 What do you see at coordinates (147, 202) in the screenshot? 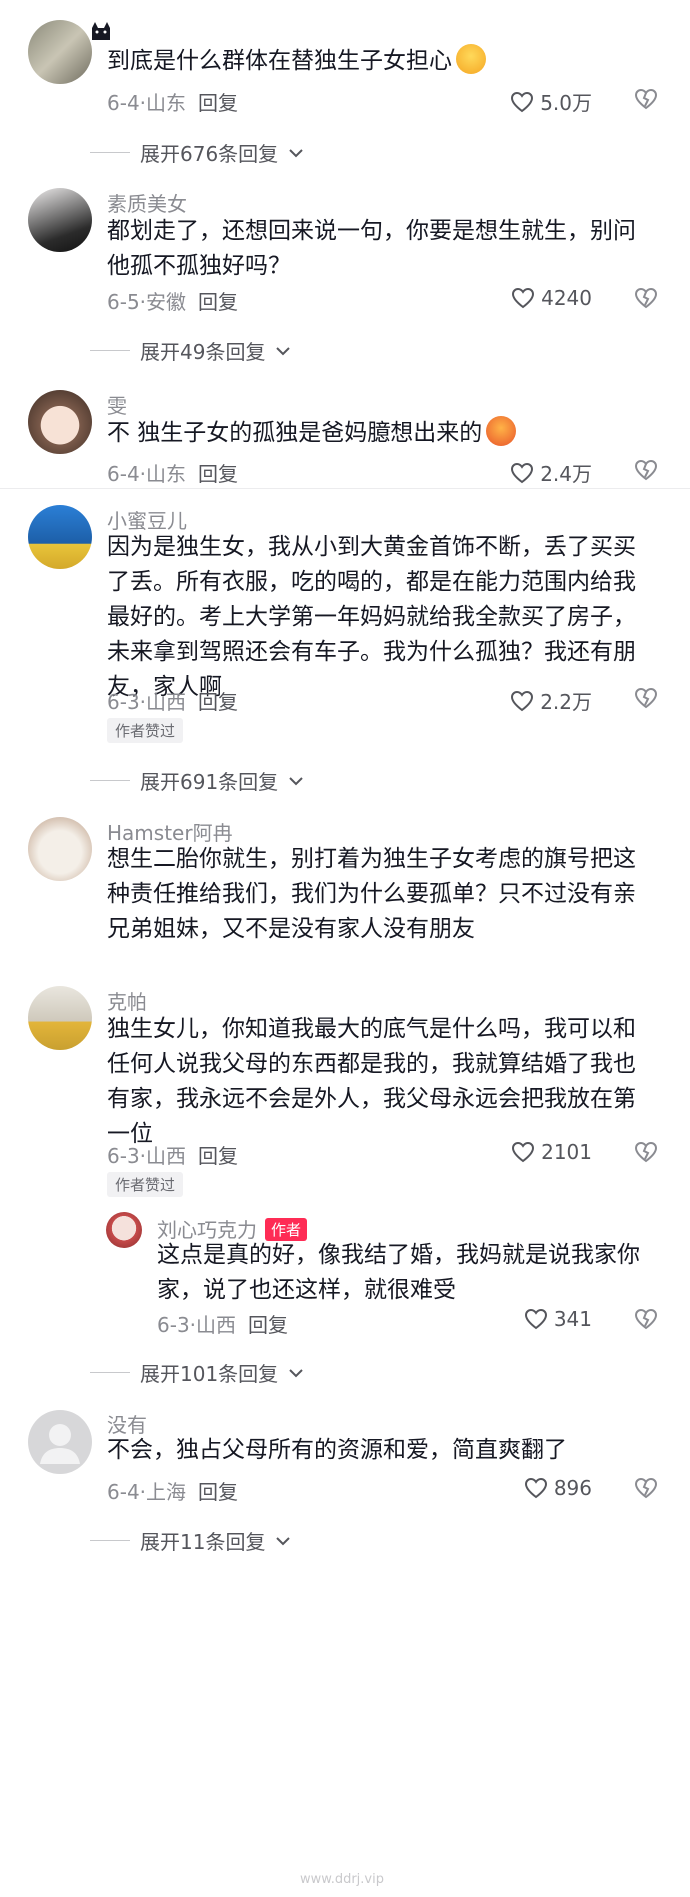
I see `username: 素质美女` at bounding box center [147, 202].